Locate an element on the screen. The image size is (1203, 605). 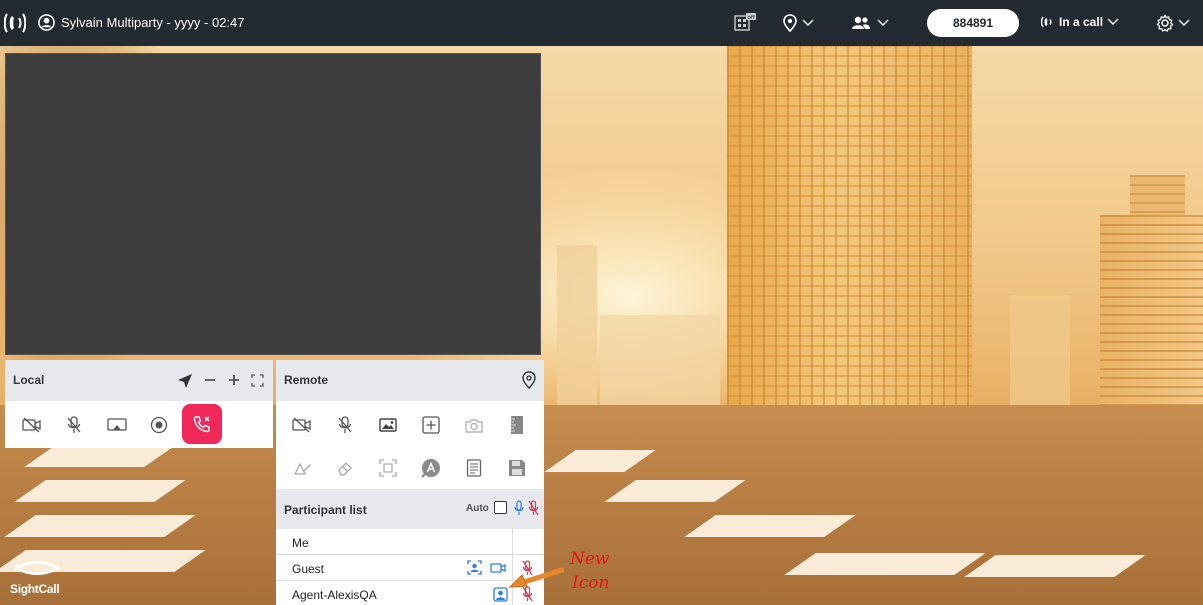
eraser-button is located at coordinates (345, 468).